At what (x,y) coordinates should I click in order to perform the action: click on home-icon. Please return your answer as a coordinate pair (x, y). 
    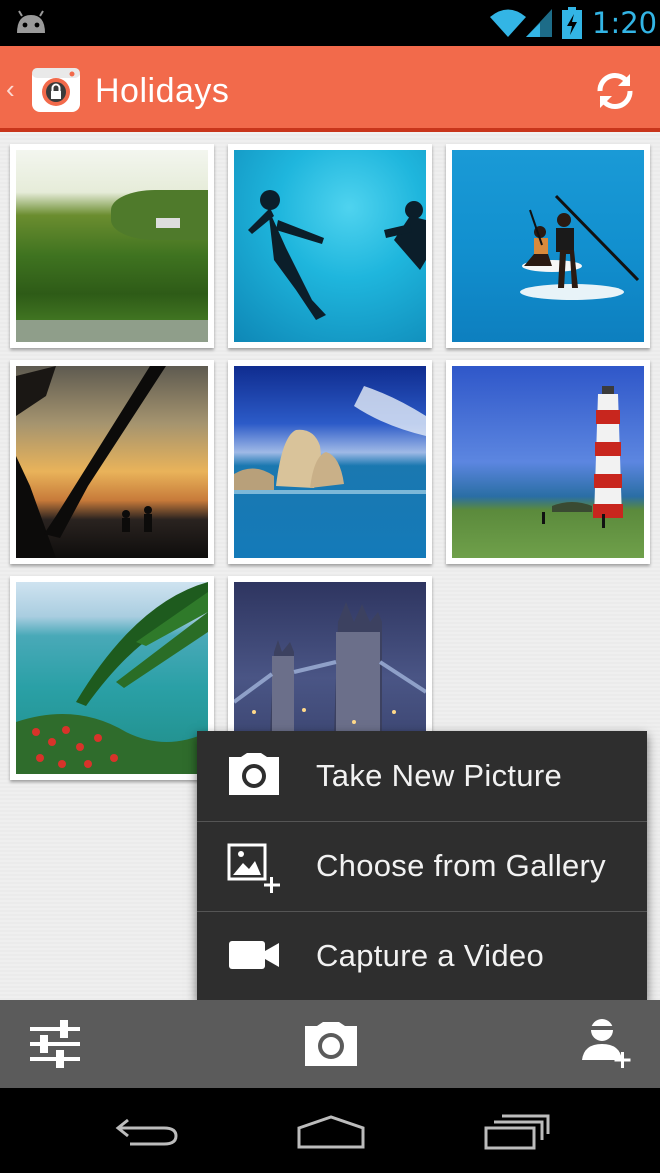
    Looking at the image, I should click on (331, 1132).